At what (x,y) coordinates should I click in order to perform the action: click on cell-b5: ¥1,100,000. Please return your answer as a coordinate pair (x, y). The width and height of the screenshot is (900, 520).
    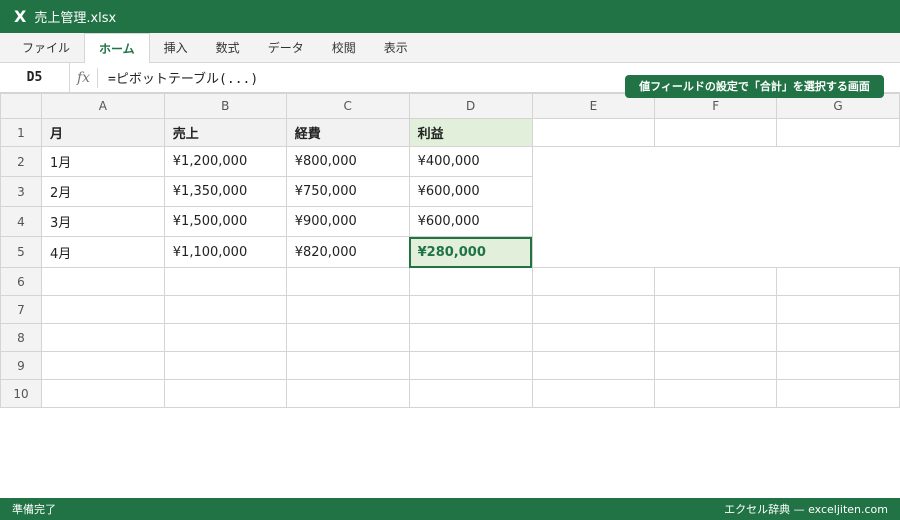
    Looking at the image, I should click on (225, 252).